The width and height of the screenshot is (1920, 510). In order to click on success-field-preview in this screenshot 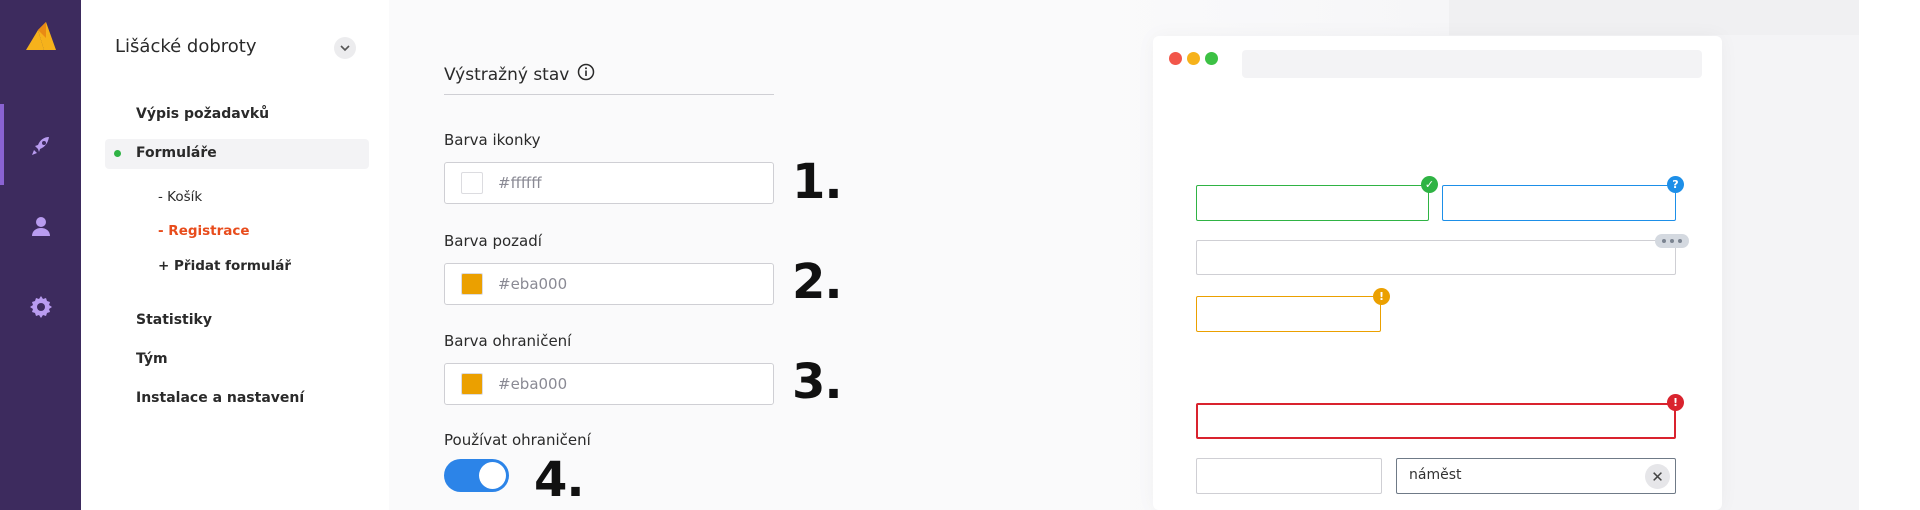, I will do `click(1312, 203)`.